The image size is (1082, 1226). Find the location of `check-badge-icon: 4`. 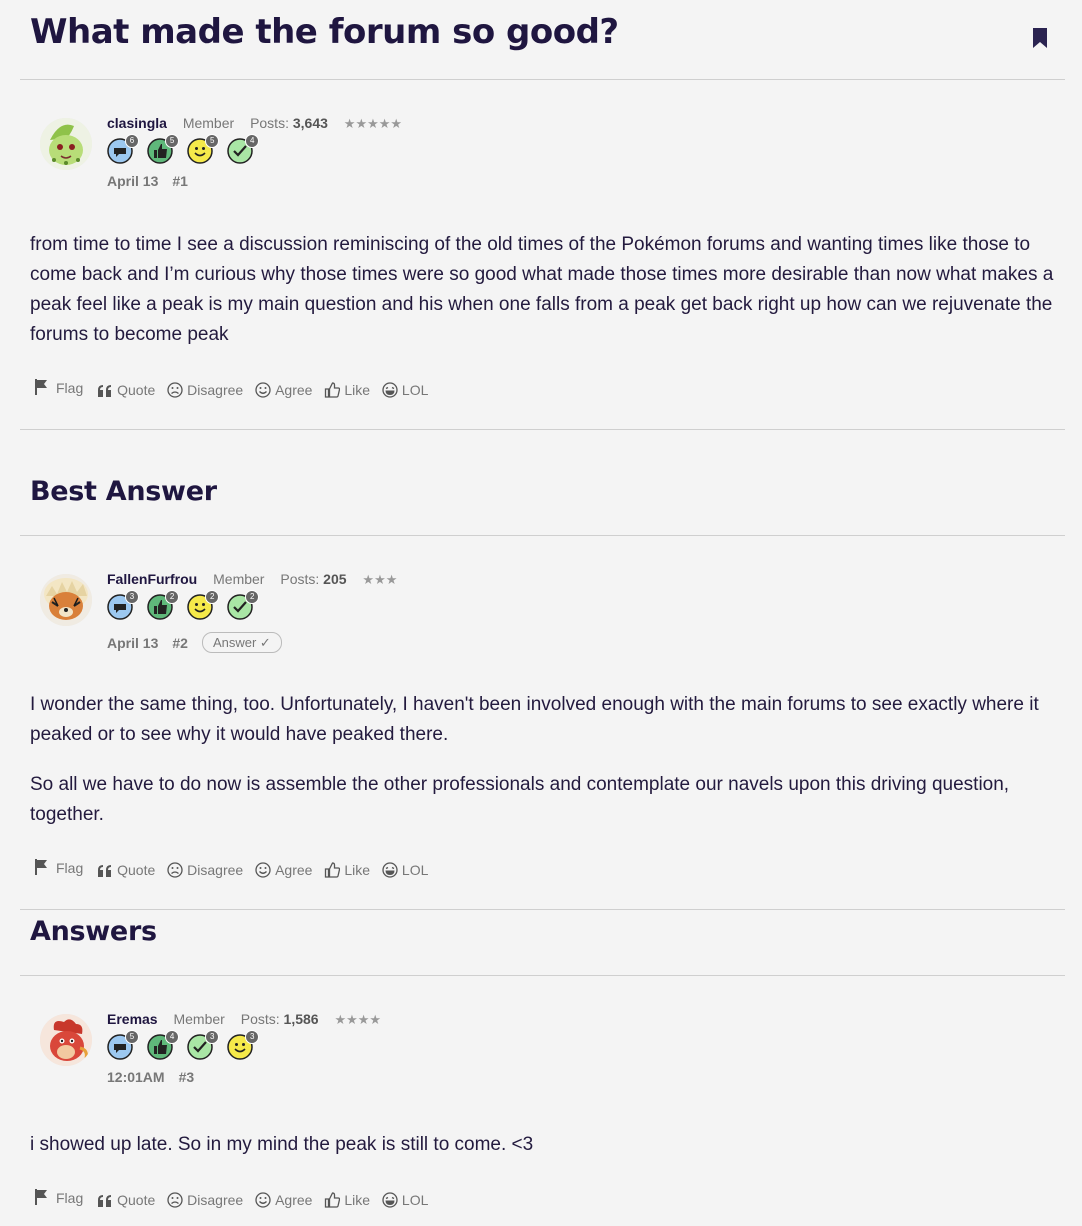

check-badge-icon: 4 is located at coordinates (243, 150).